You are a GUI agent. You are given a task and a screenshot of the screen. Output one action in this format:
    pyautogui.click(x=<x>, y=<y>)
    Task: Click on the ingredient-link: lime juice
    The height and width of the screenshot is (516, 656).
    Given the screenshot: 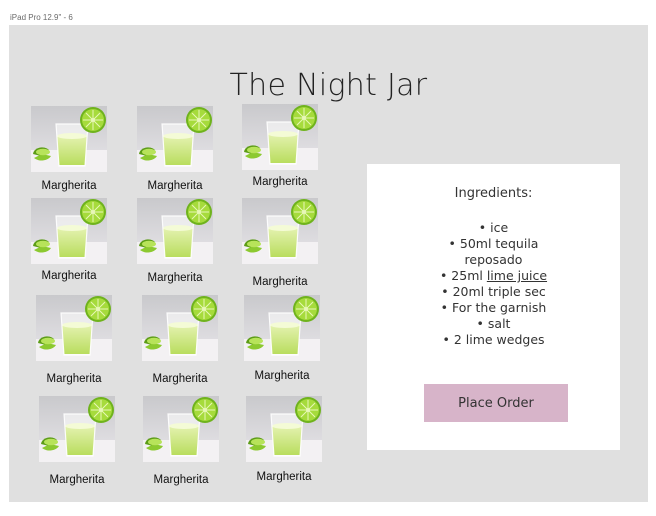 What is the action you would take?
    pyautogui.click(x=517, y=275)
    